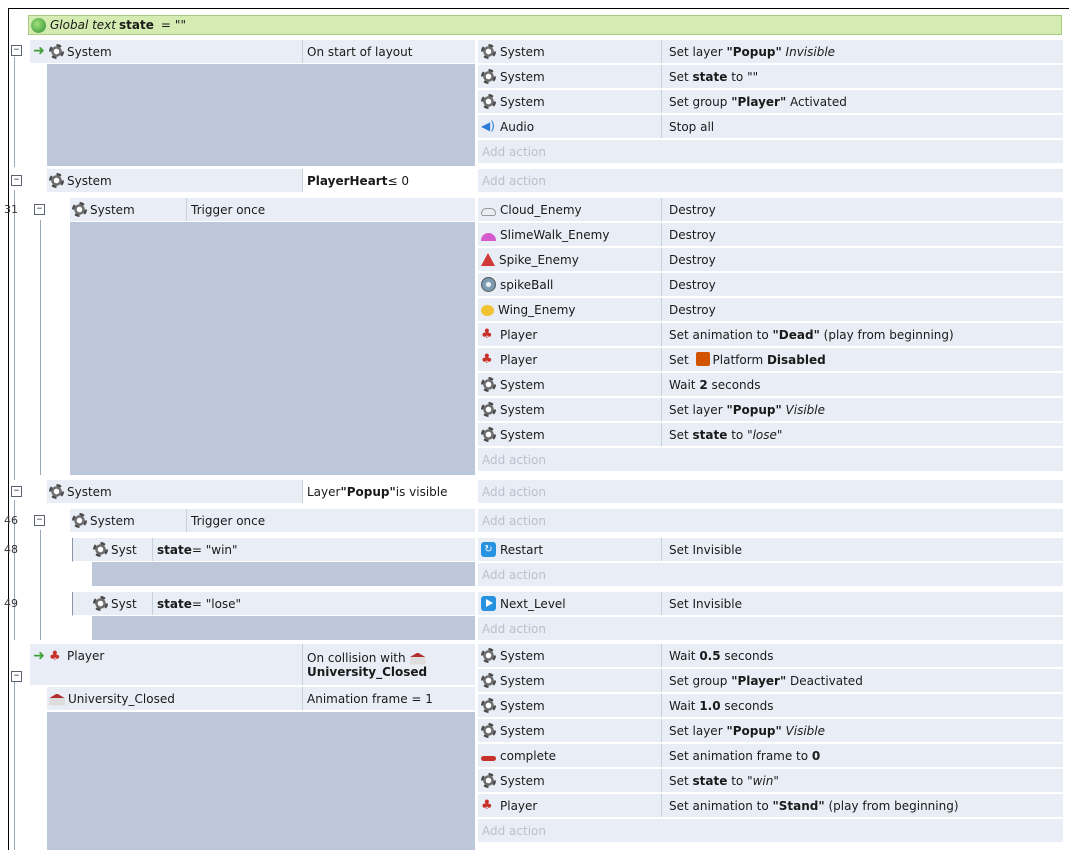 The image size is (1069, 850). Describe the element at coordinates (706, 549) in the screenshot. I see `action-text: Set Invisible` at that location.